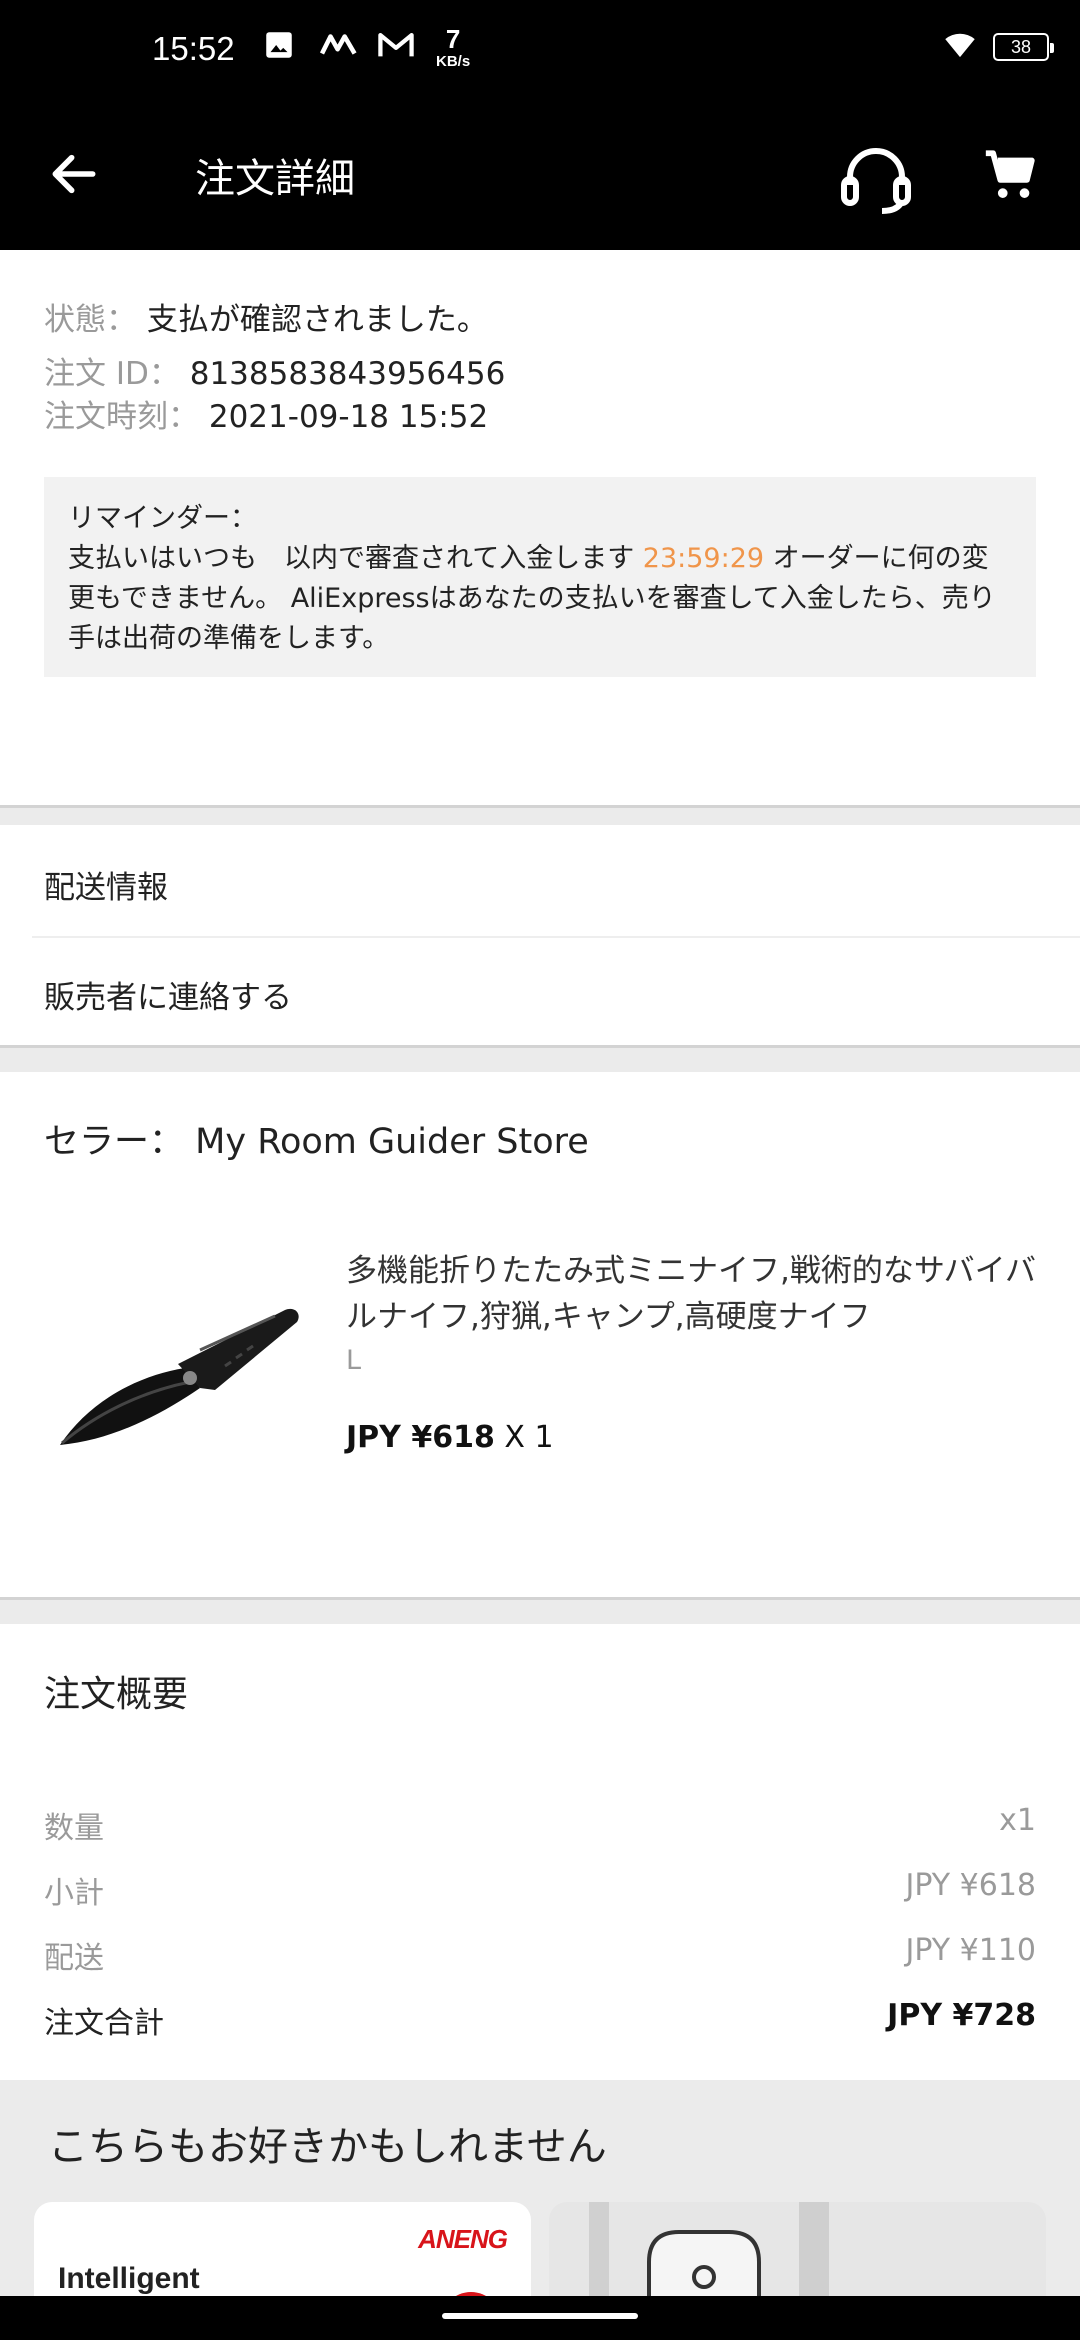 The height and width of the screenshot is (2340, 1080). What do you see at coordinates (1010, 177) in the screenshot?
I see `cart-icon` at bounding box center [1010, 177].